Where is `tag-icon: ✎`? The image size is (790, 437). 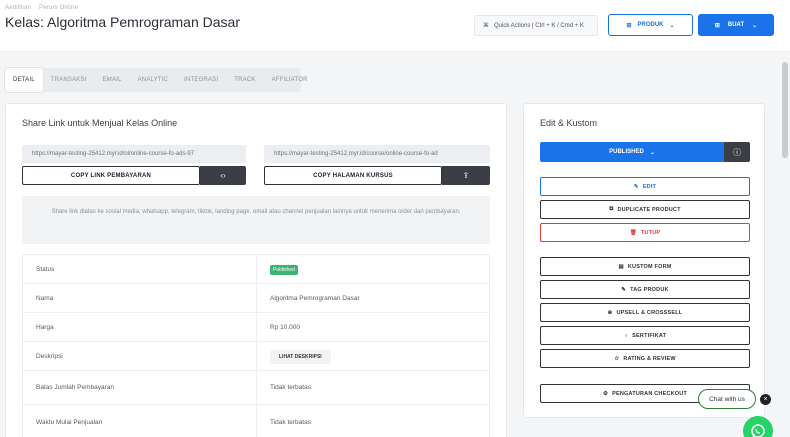
tag-icon: ✎ is located at coordinates (624, 289).